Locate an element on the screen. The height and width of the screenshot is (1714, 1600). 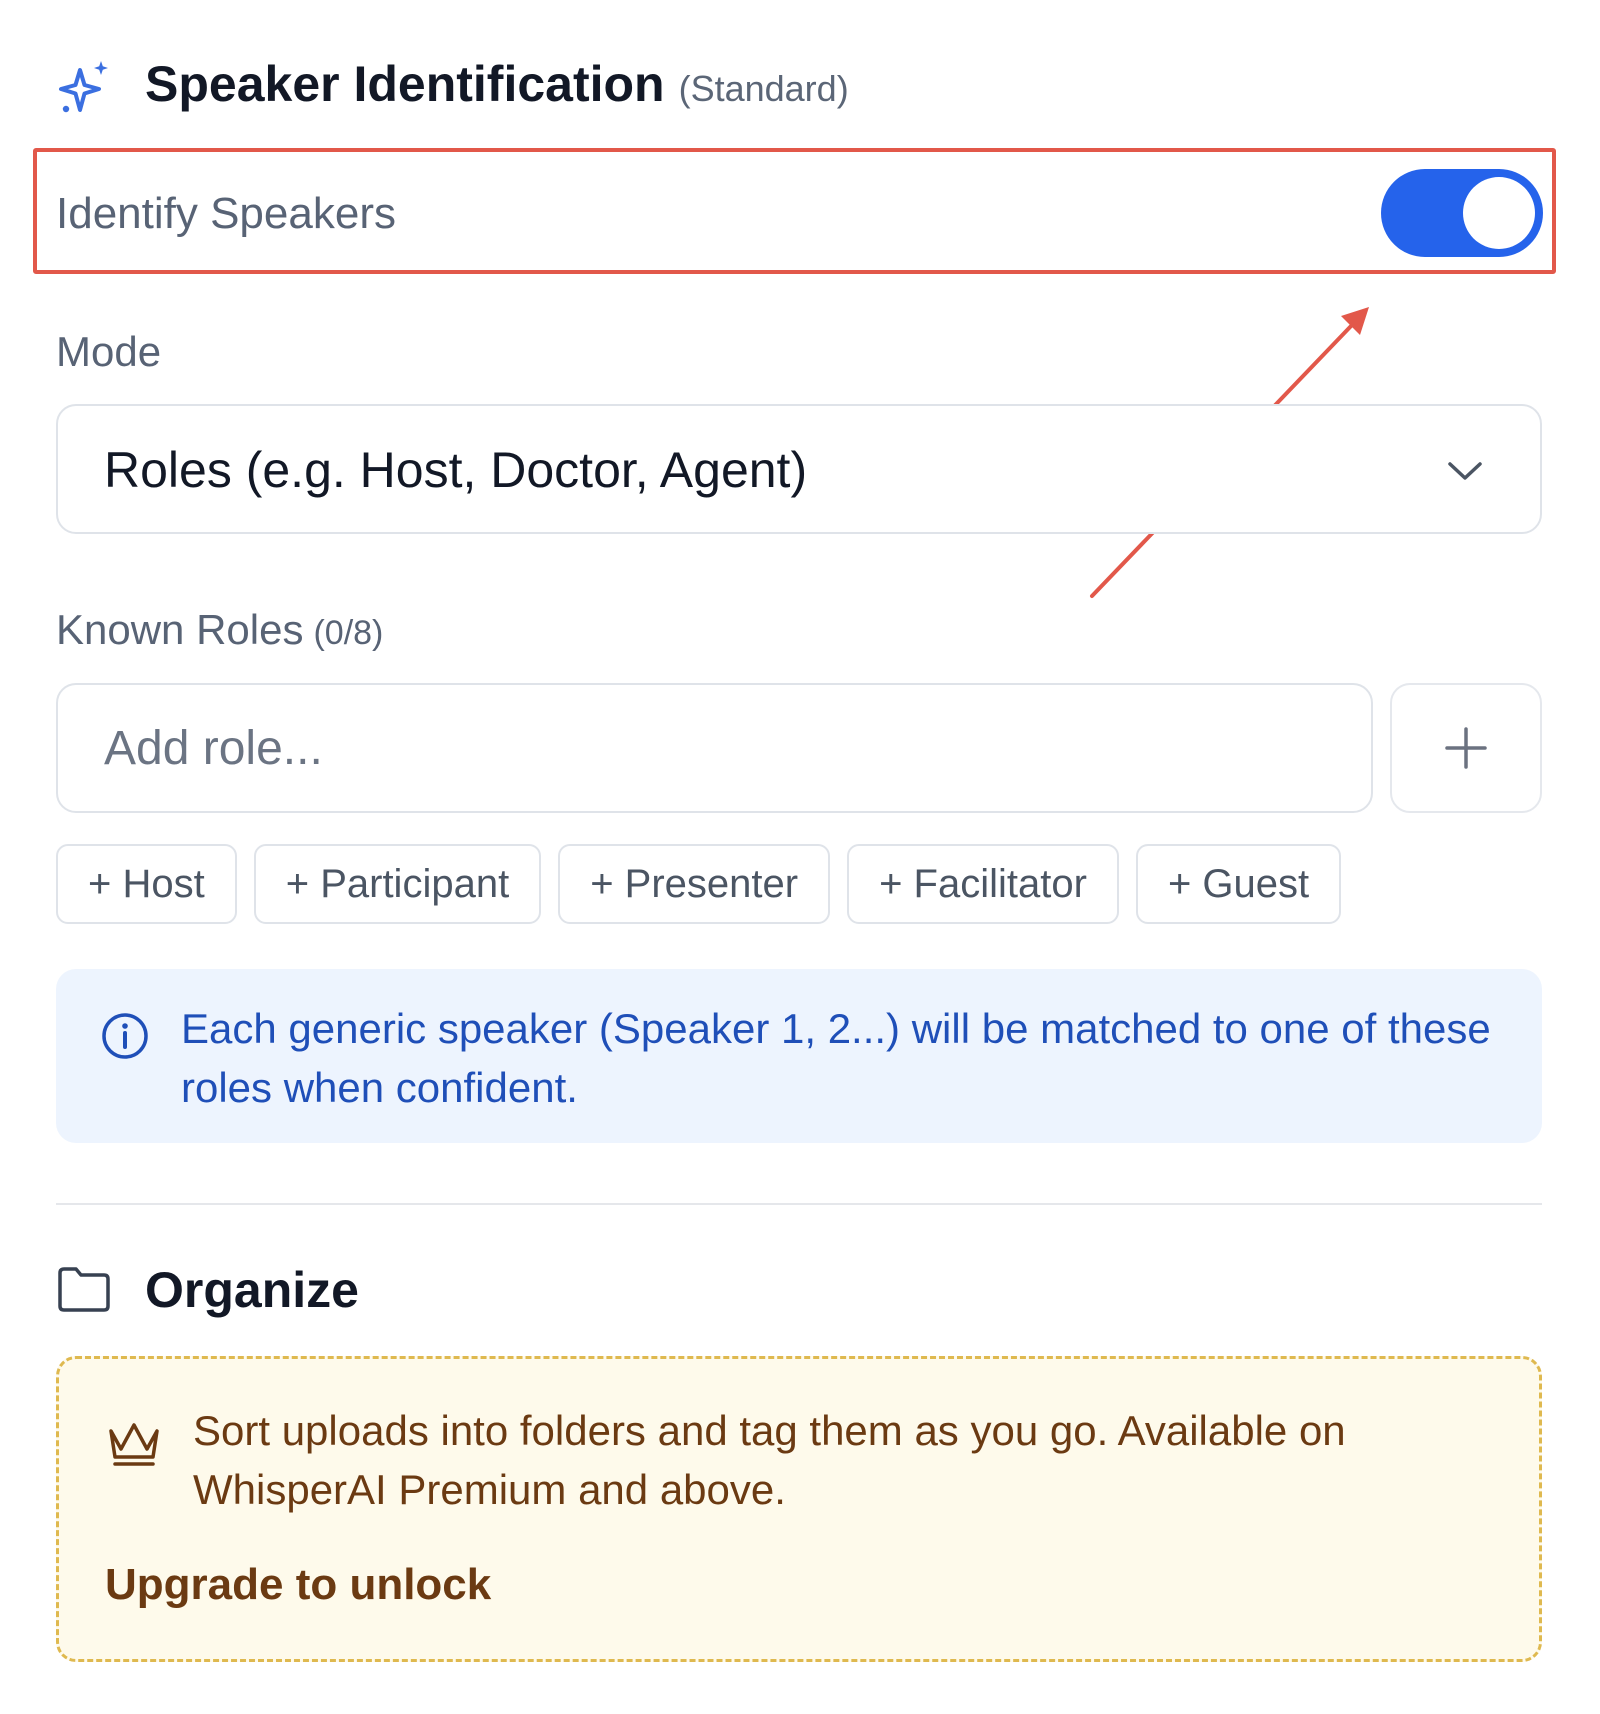
section-title: Speaker Identification (Standard) is located at coordinates (497, 86).